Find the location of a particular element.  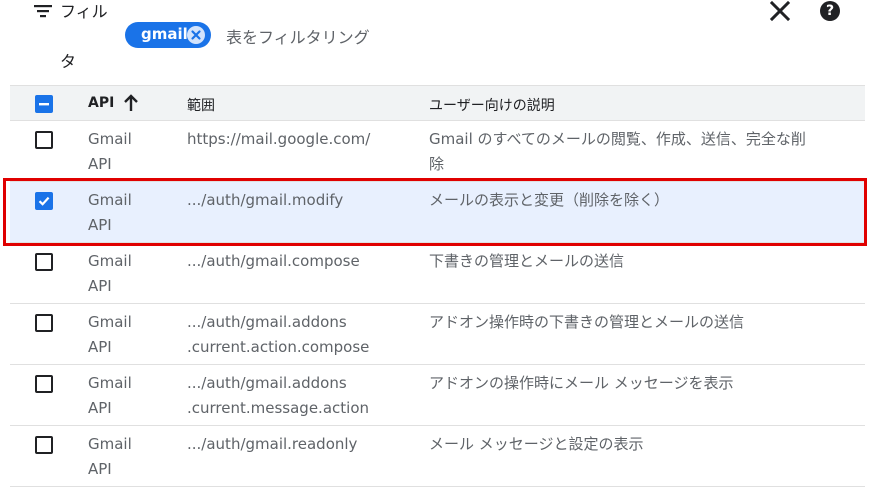

column-header-description: ユーザー向けの説明 is located at coordinates (492, 106).